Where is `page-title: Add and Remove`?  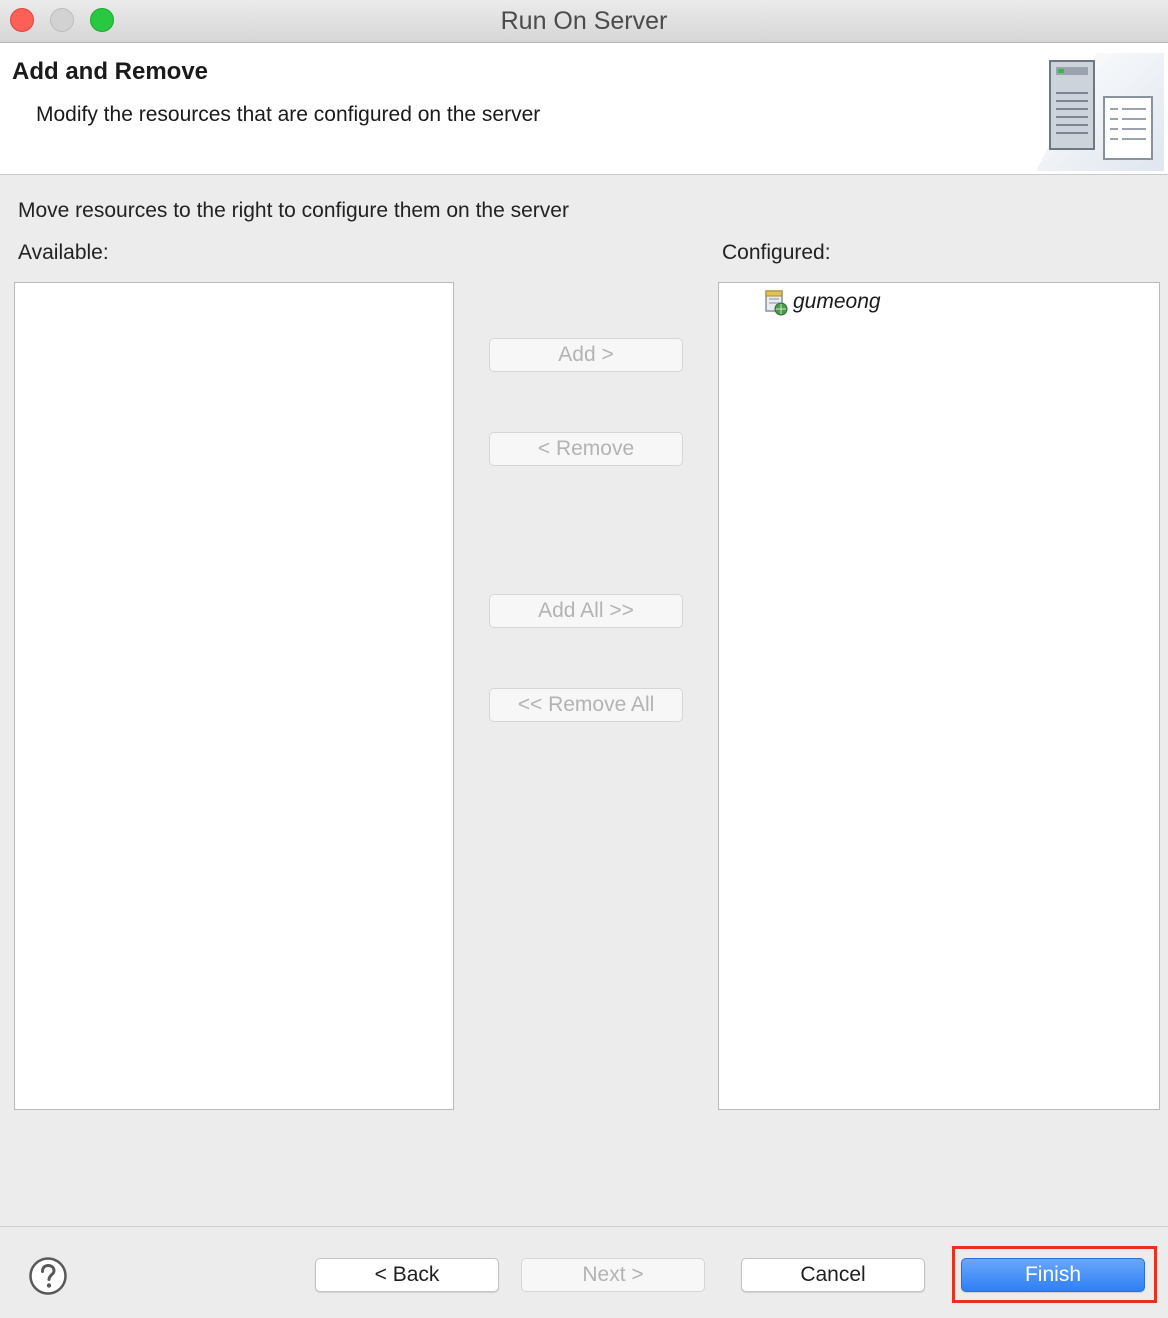
page-title: Add and Remove is located at coordinates (110, 71).